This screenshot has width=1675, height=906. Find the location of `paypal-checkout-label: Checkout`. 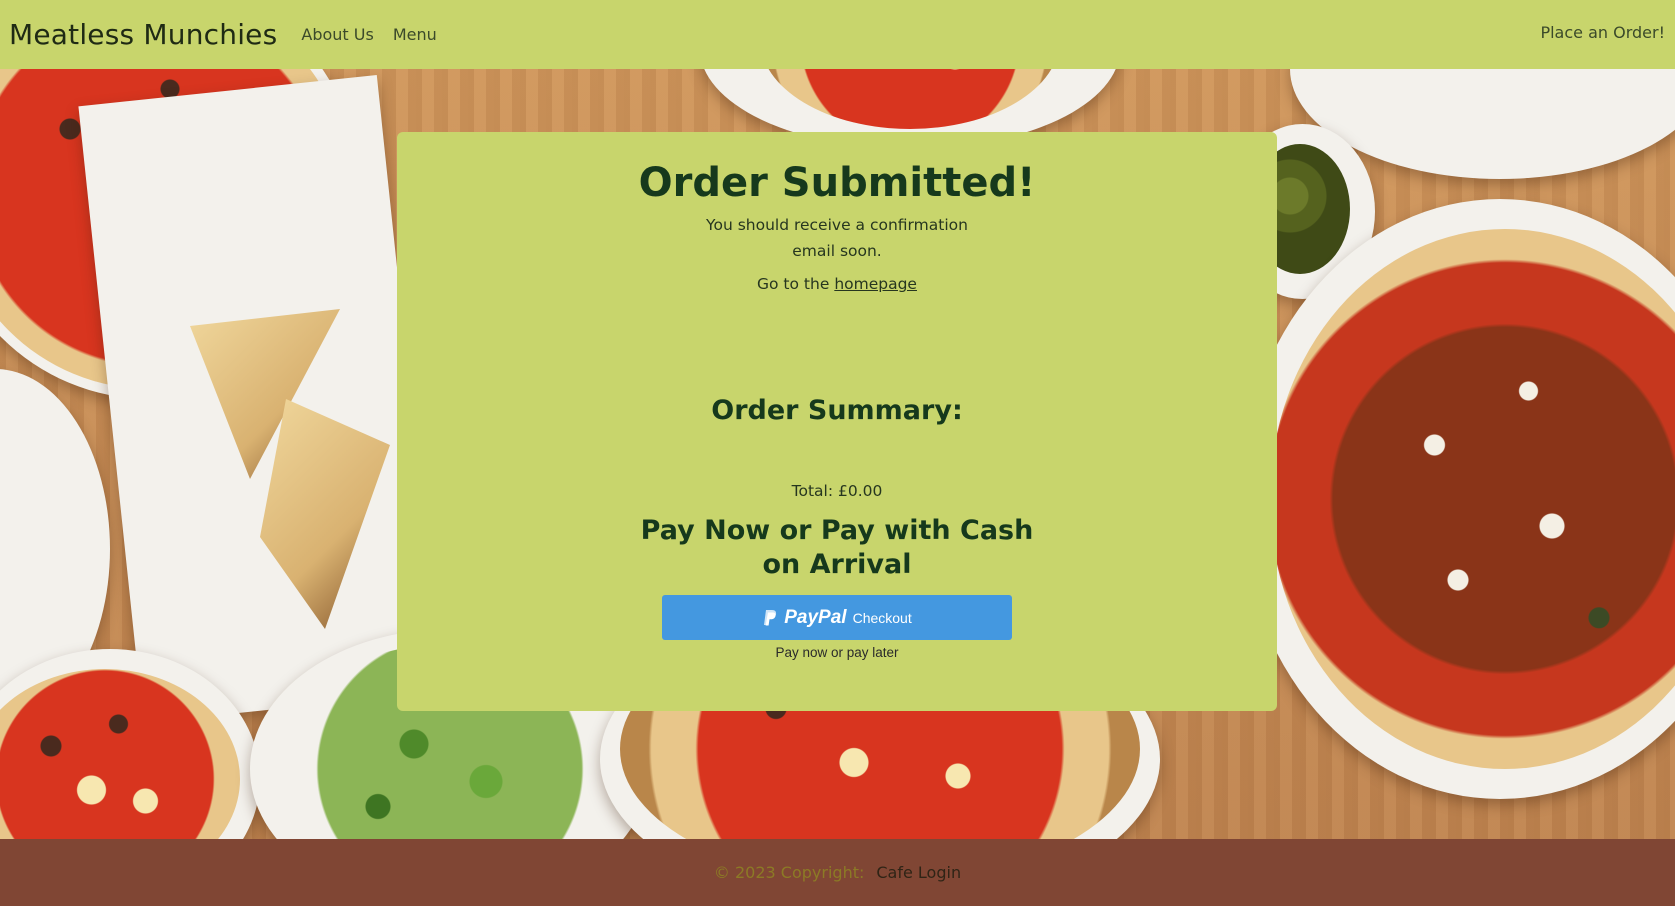

paypal-checkout-label: Checkout is located at coordinates (882, 617).